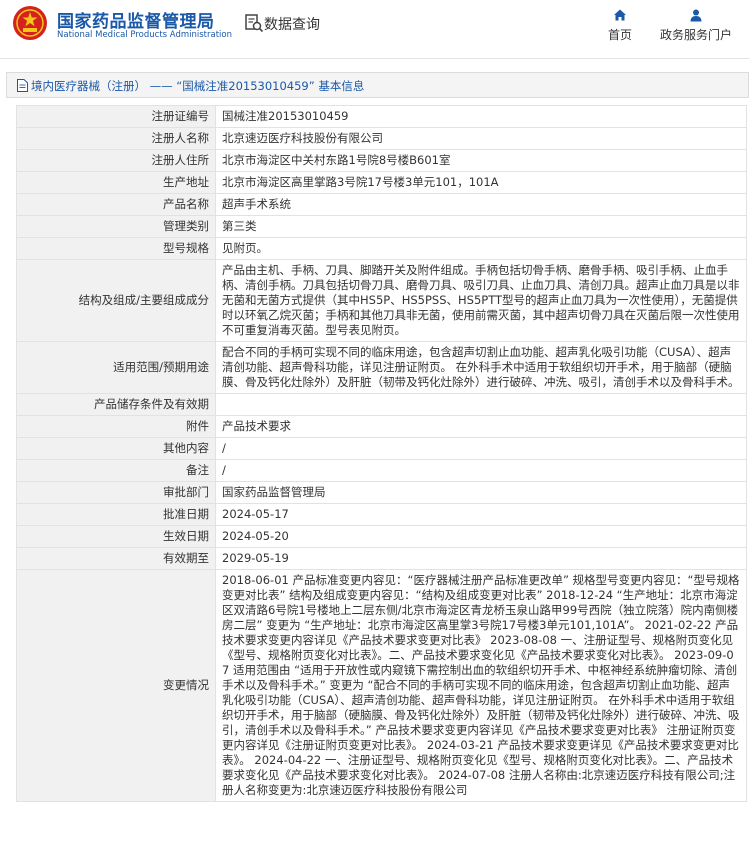 Image resolution: width=749 pixels, height=849 pixels. I want to click on table-row: 注册证编号 国械注准20153010459, so click(381, 116).